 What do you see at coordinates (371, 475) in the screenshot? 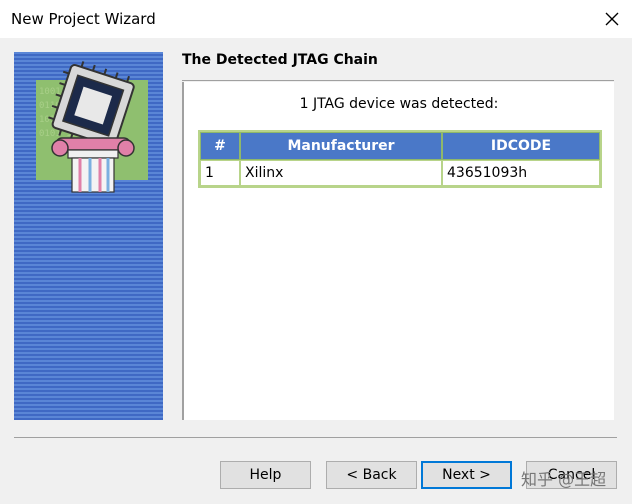
I see `back-button: < Back` at bounding box center [371, 475].